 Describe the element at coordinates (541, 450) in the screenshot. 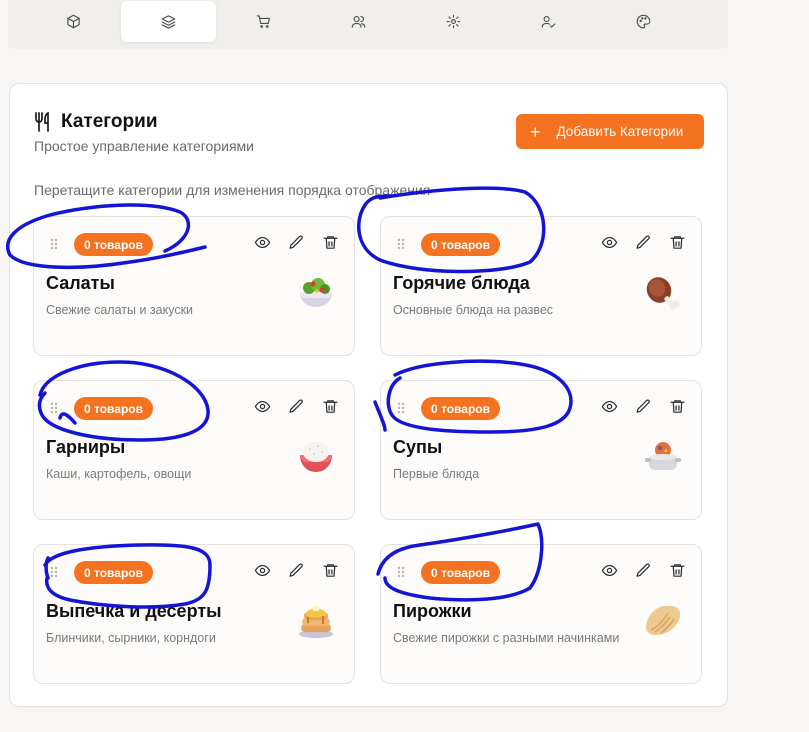

I see `category-card: 0 товаров Супы Первые блюда` at that location.